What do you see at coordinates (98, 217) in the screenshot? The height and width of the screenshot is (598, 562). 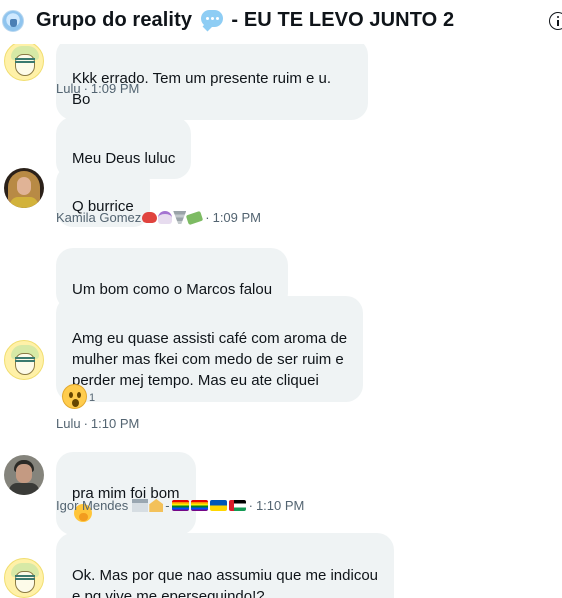 I see `sender-name: Kamila Gomez` at bounding box center [98, 217].